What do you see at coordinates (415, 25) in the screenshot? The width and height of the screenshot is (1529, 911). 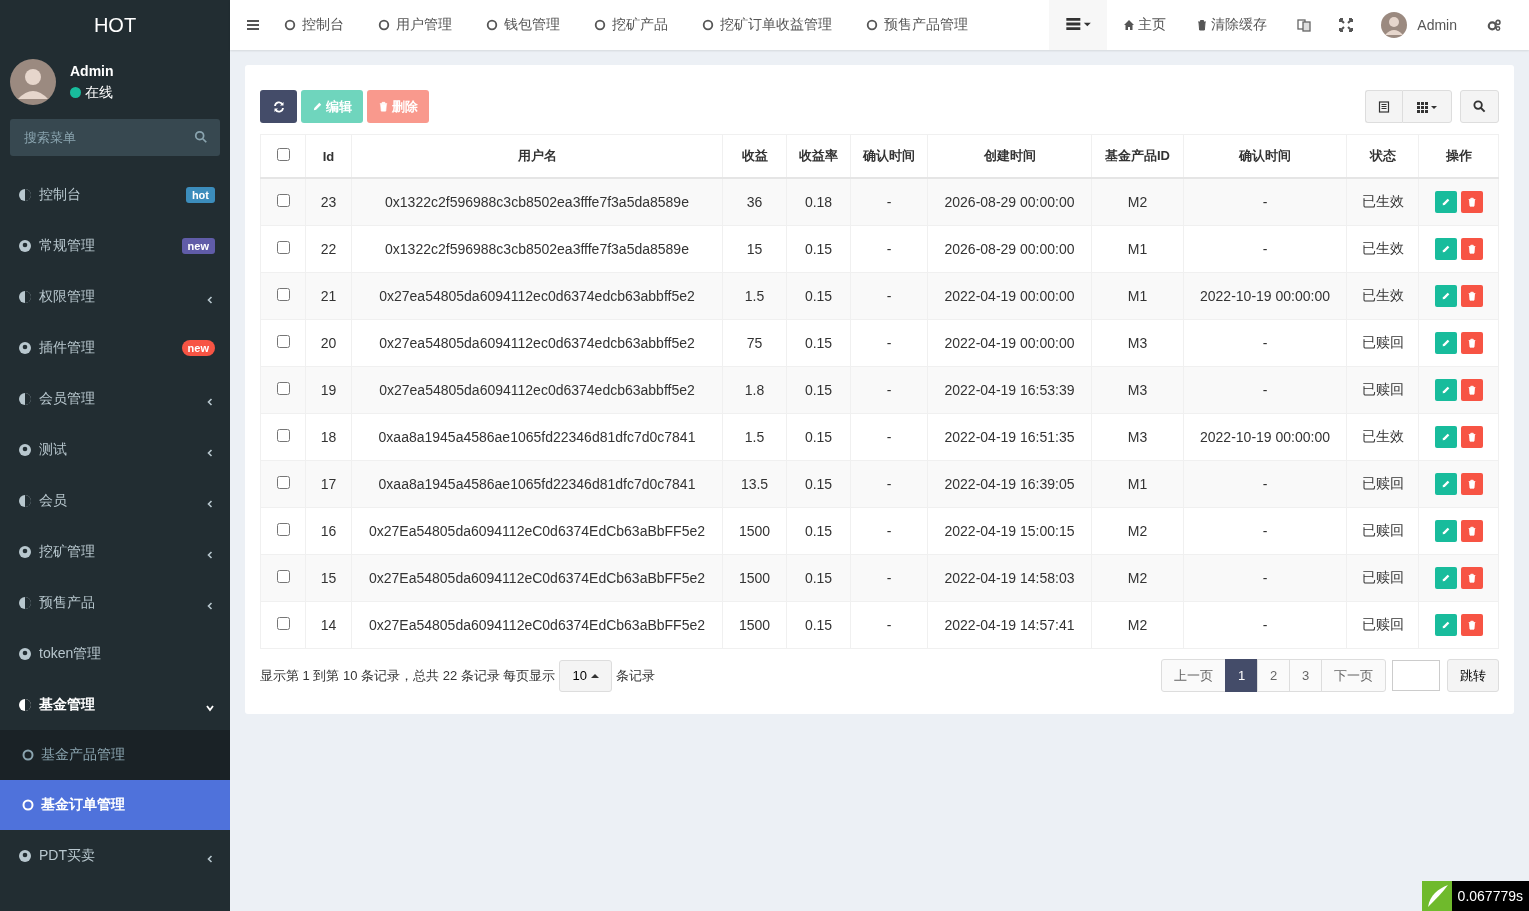 I see `nav-tab: 用户管理` at bounding box center [415, 25].